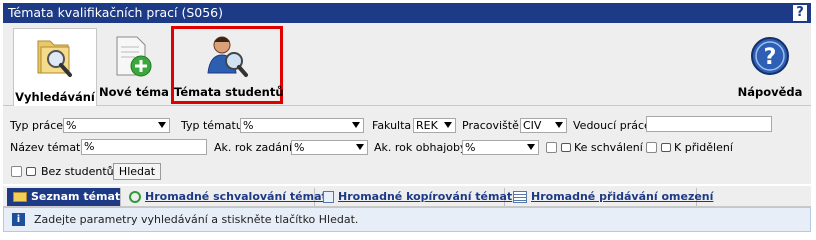 Image resolution: width=816 pixels, height=240 pixels. I want to click on no-students-label: Bez studentů, so click(77, 171).